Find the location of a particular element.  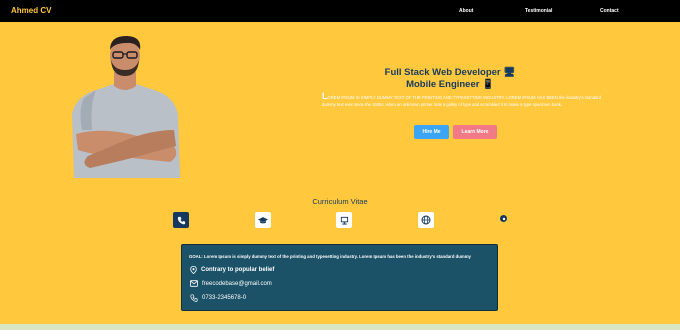

nav-link-contact: Contact is located at coordinates (609, 11).